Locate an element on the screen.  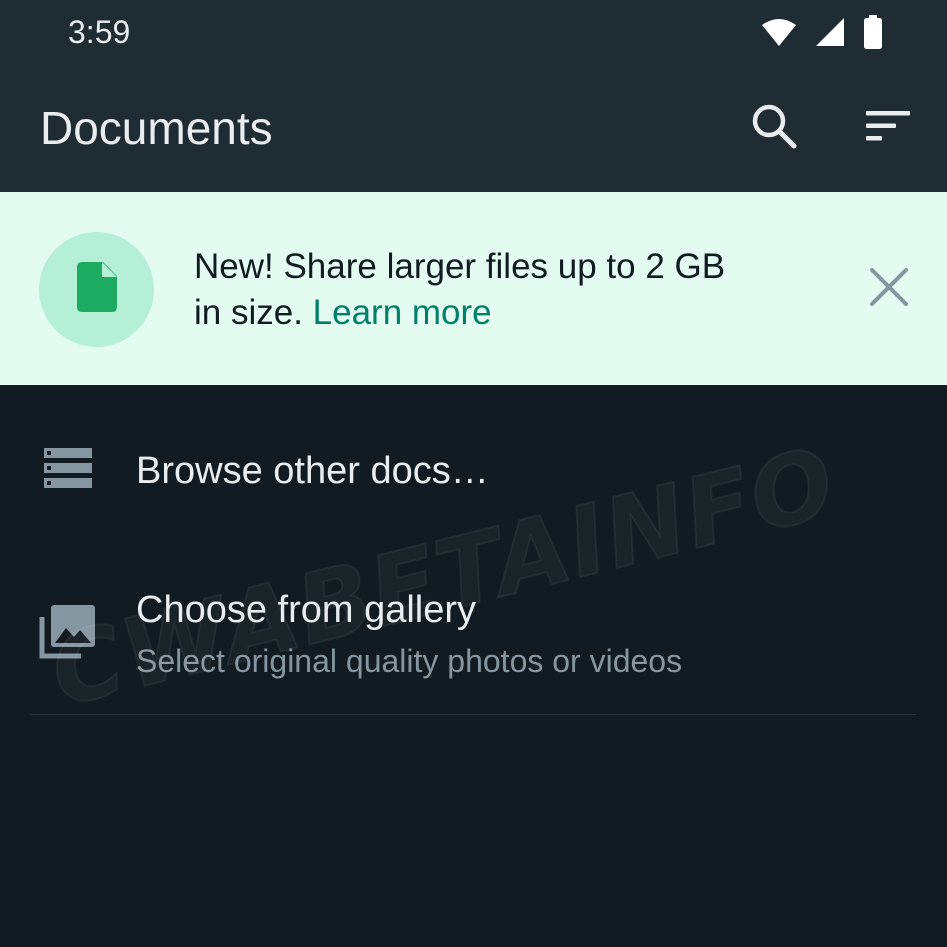
search-icon is located at coordinates (774, 128).